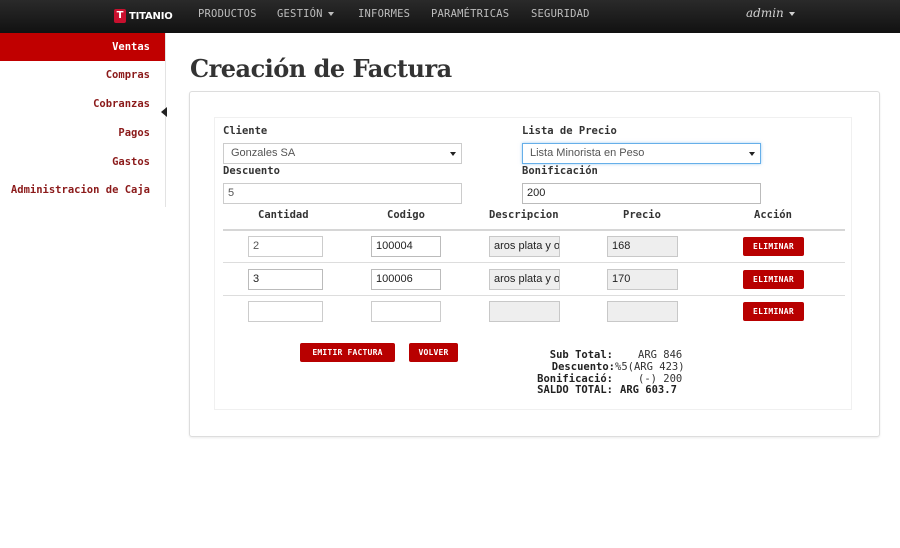  What do you see at coordinates (300, 14) in the screenshot?
I see `nav-gestion-label: GESTIÓN` at bounding box center [300, 14].